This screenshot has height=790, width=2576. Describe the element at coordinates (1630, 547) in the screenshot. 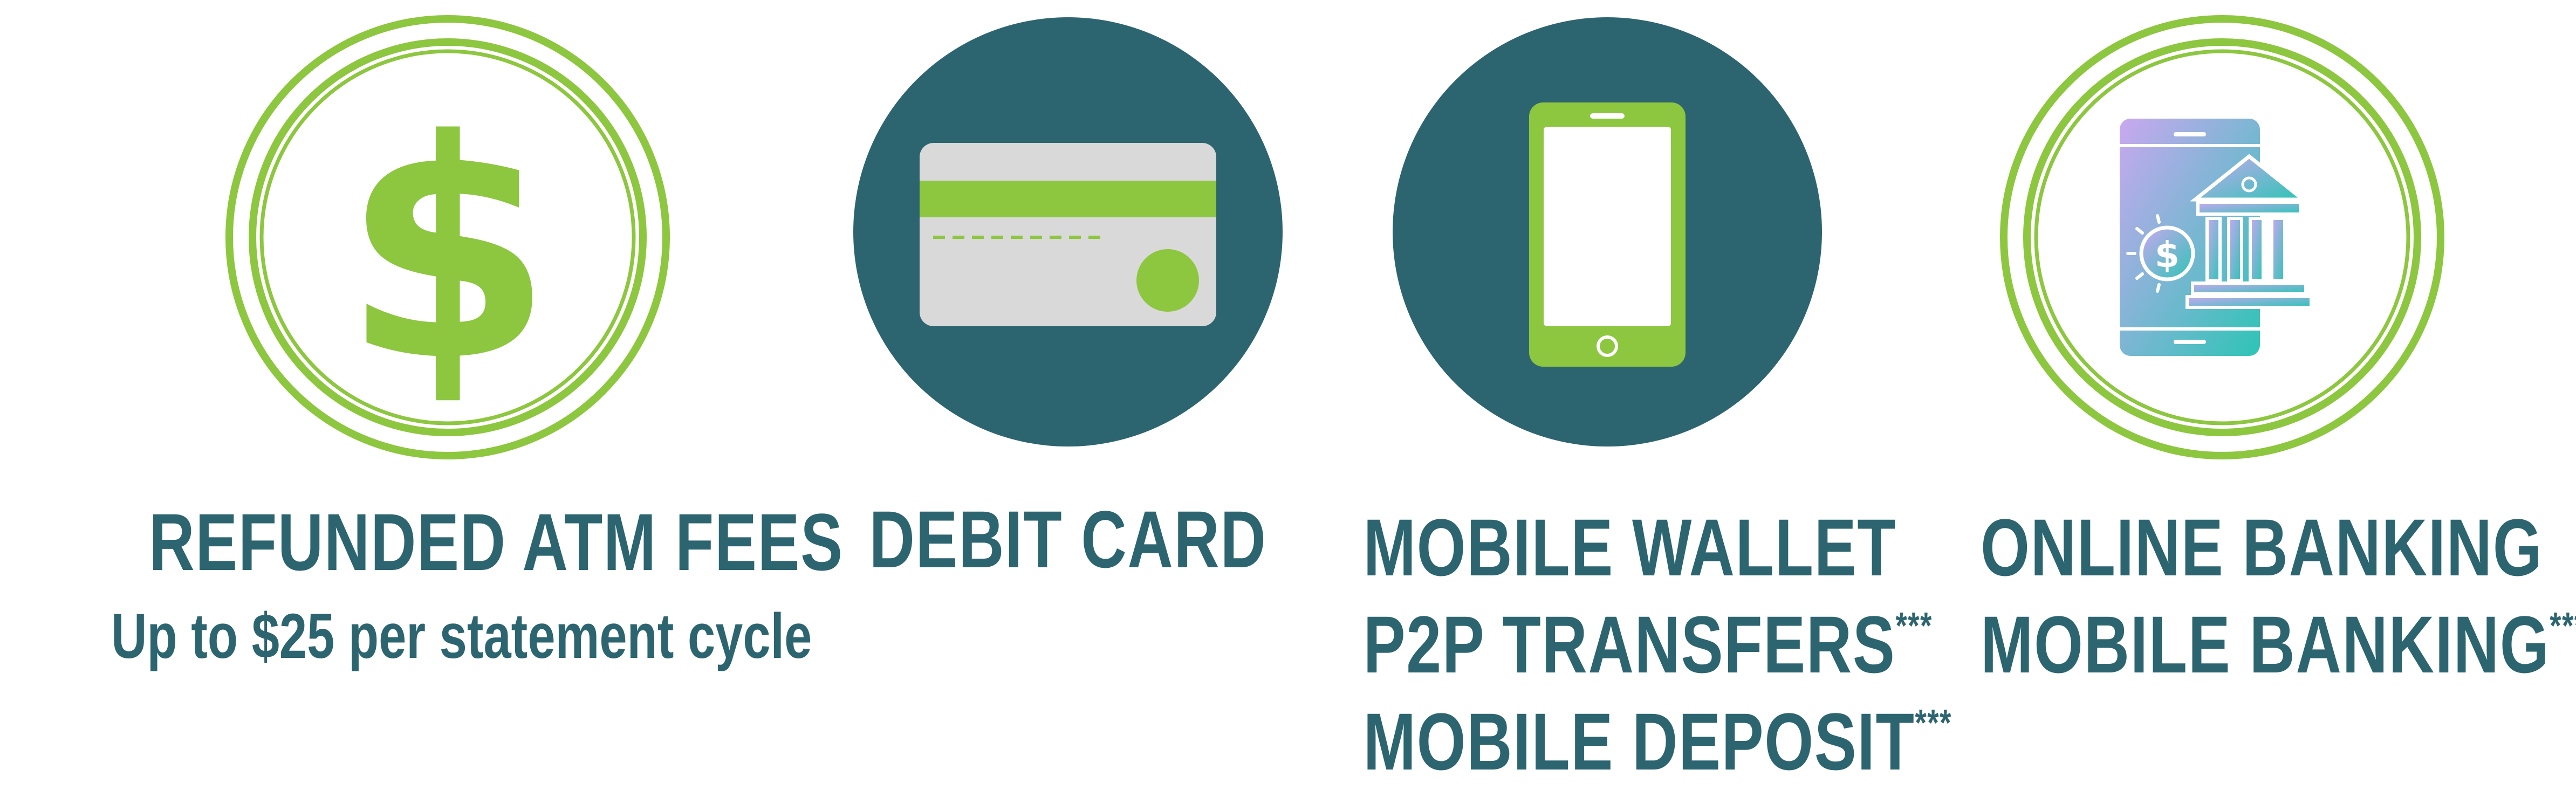

I see `mobile-wallet-label: MOBILE WALLET` at that location.